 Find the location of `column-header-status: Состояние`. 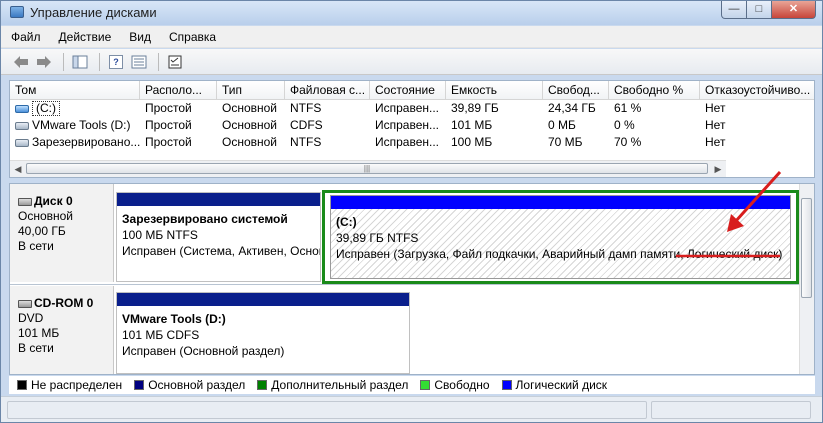

column-header-status: Состояние is located at coordinates (408, 90).